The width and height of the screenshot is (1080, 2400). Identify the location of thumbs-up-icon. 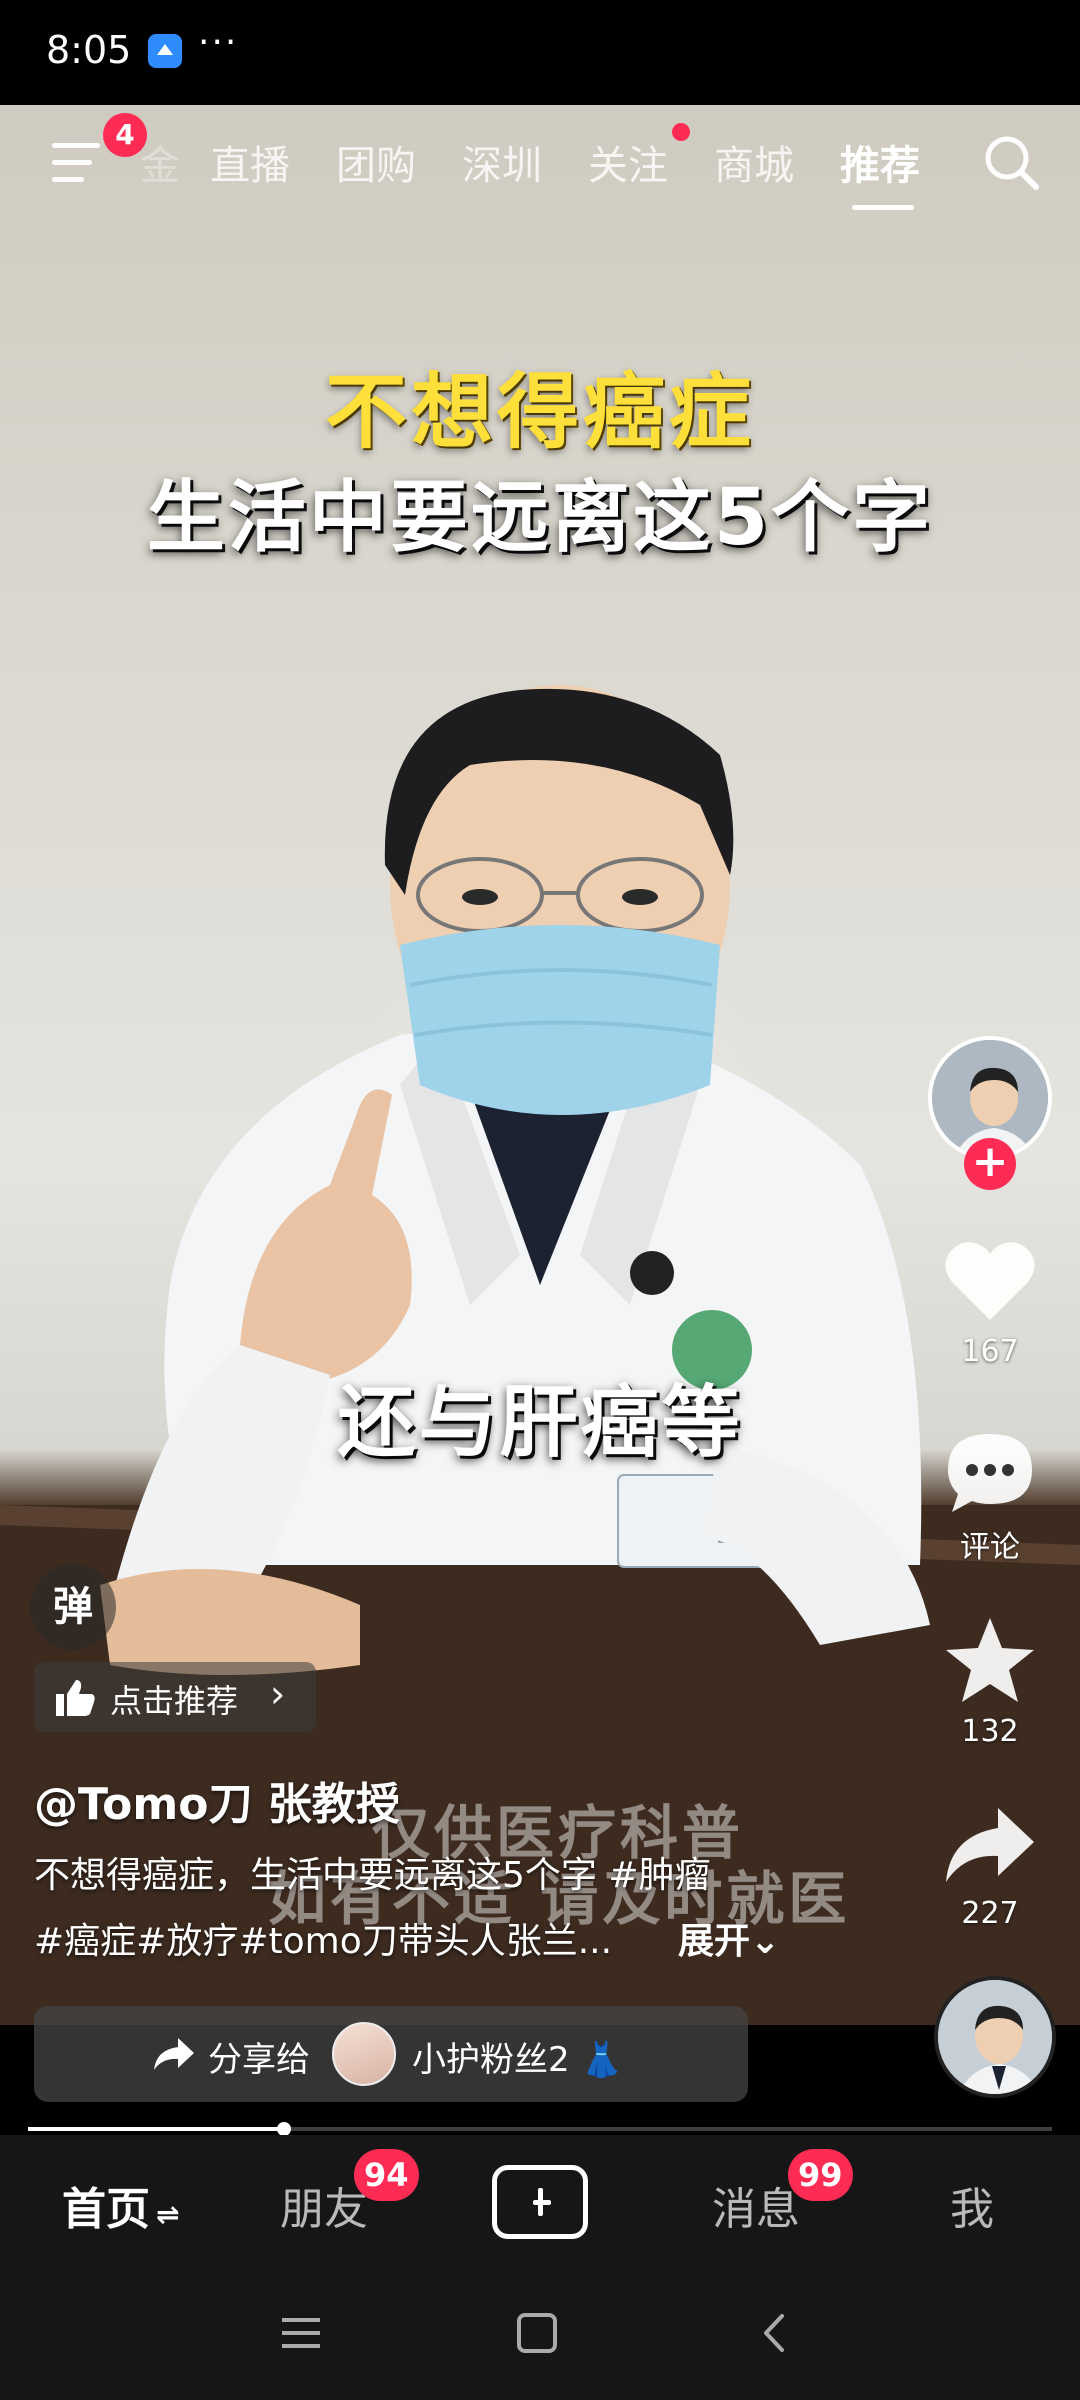
(75, 1698).